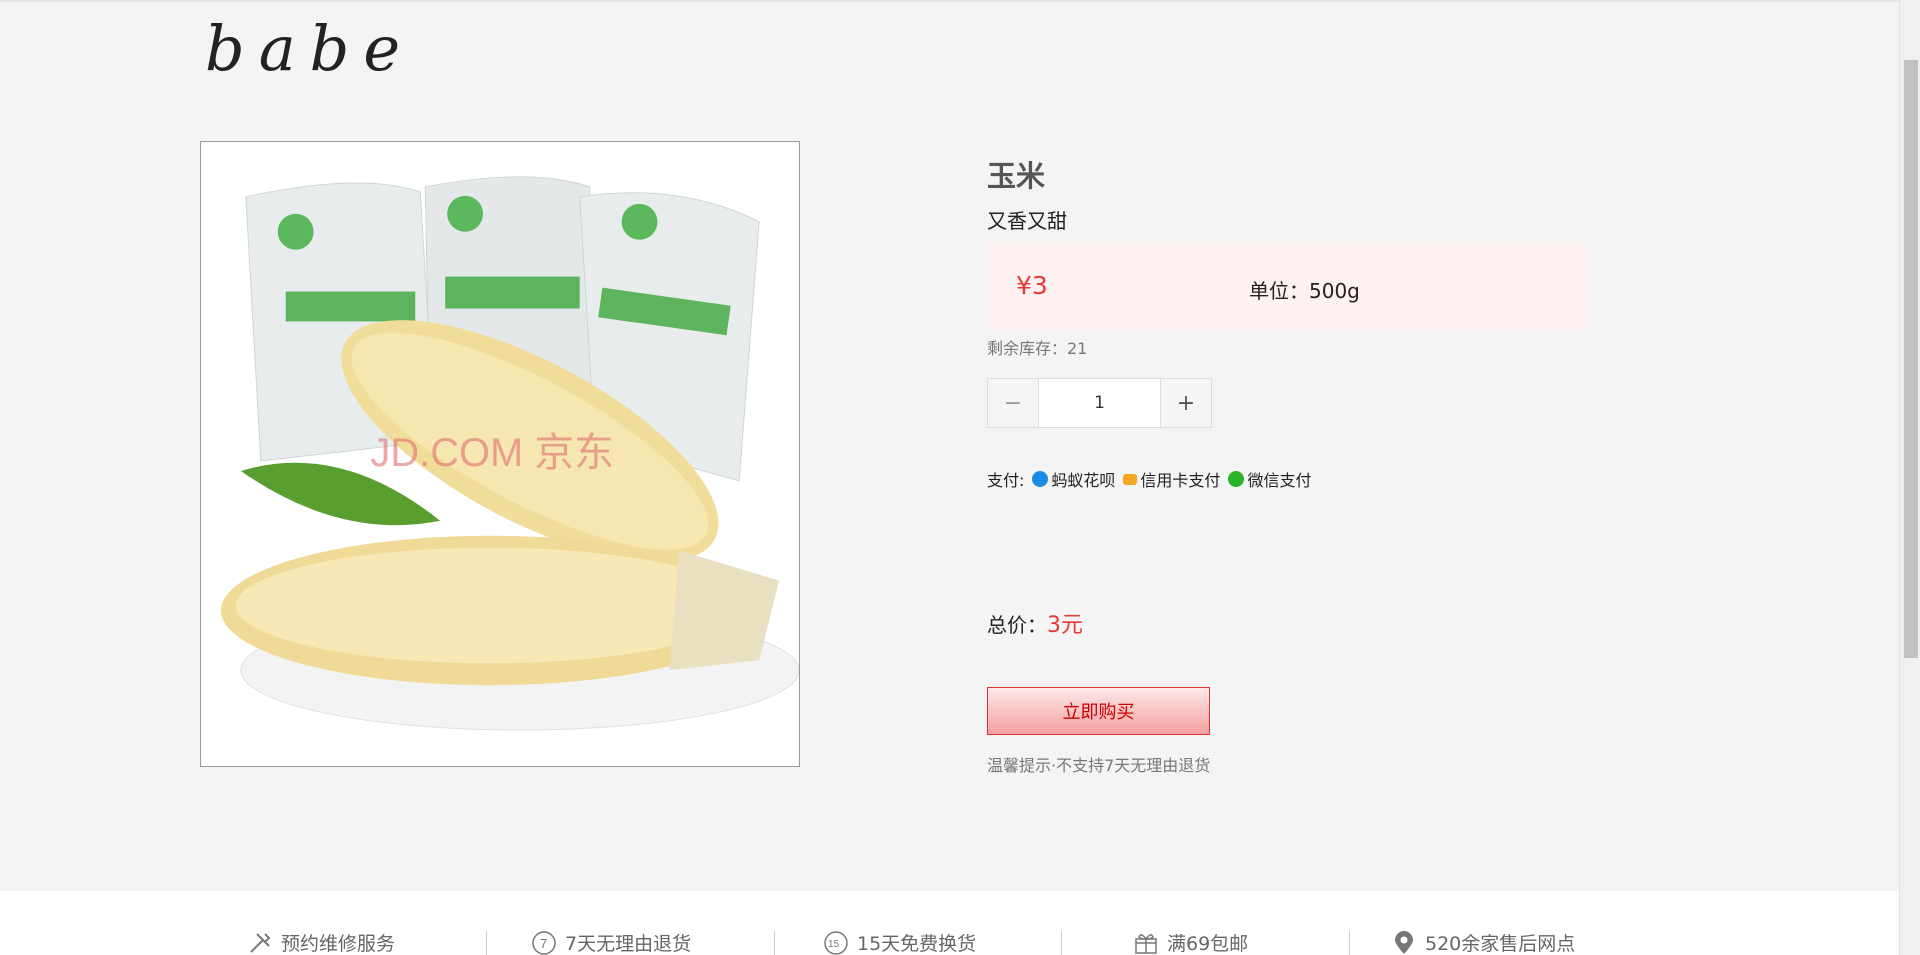 The width and height of the screenshot is (1920, 955). I want to click on quantity-stepper: − 1 +, so click(1099, 403).